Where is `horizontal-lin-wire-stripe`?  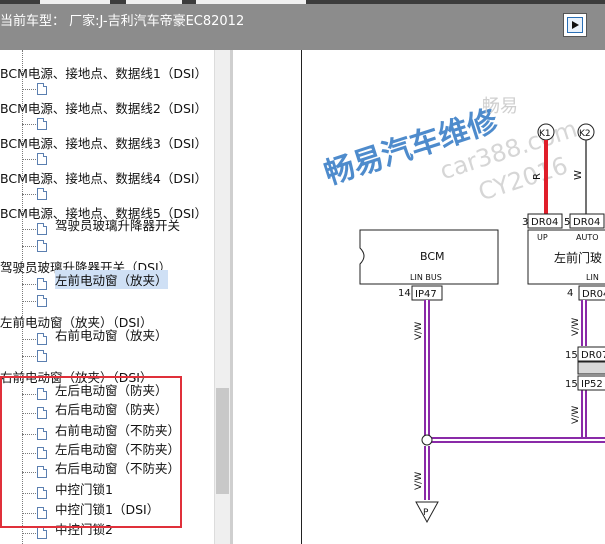
horizontal-lin-wire-stripe is located at coordinates (517, 440).